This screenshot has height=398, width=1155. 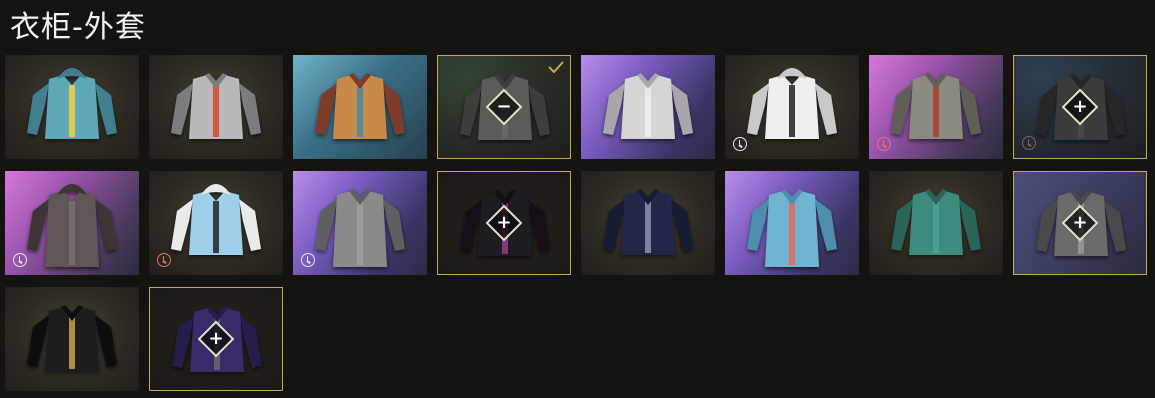 I want to click on wardrobe-item-metallic-jacket, so click(x=648, y=107).